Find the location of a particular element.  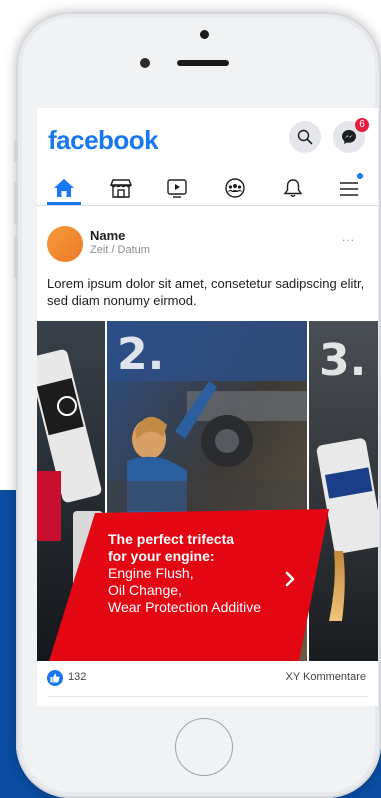

like-reaction is located at coordinates (55, 678).